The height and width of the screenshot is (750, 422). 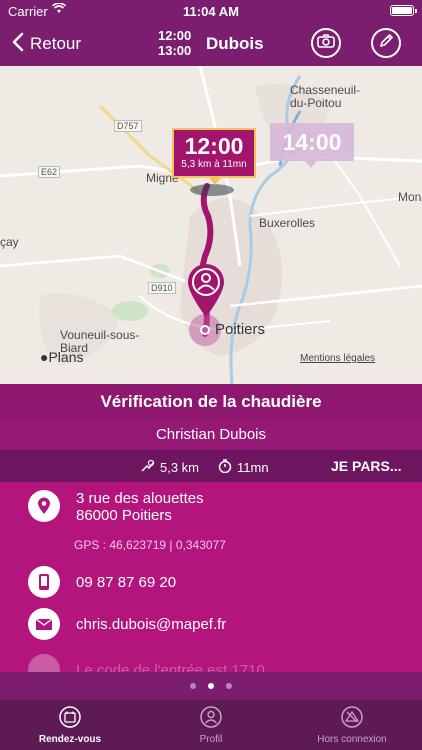 What do you see at coordinates (325, 96) in the screenshot?
I see `place-chasseneuil: Chasseneuil-du-Poitou` at bounding box center [325, 96].